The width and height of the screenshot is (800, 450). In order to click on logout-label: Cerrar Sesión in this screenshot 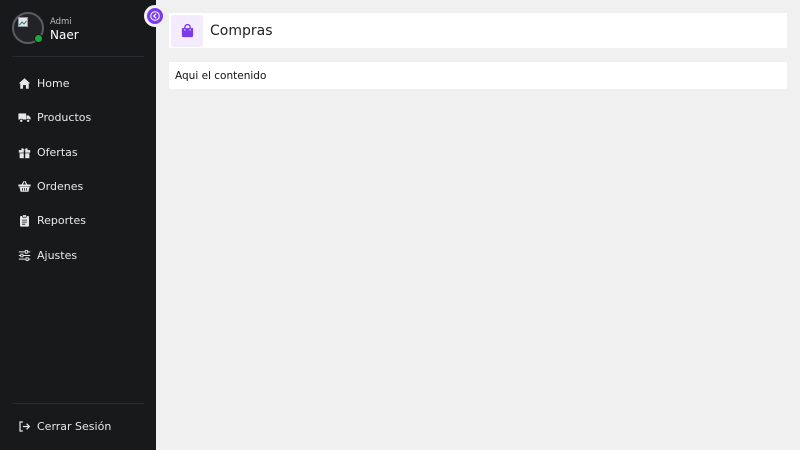, I will do `click(74, 426)`.